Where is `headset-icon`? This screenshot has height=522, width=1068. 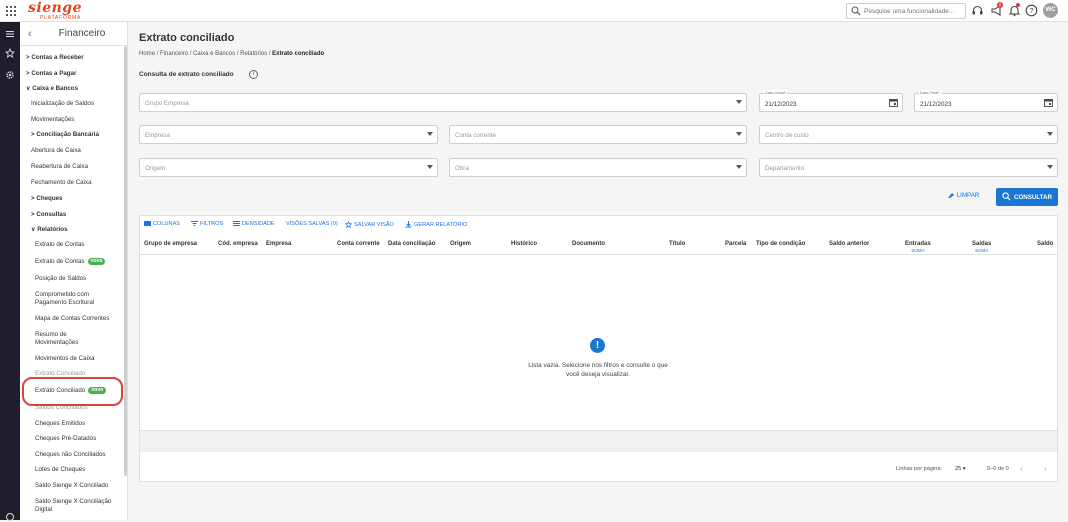 headset-icon is located at coordinates (977, 10).